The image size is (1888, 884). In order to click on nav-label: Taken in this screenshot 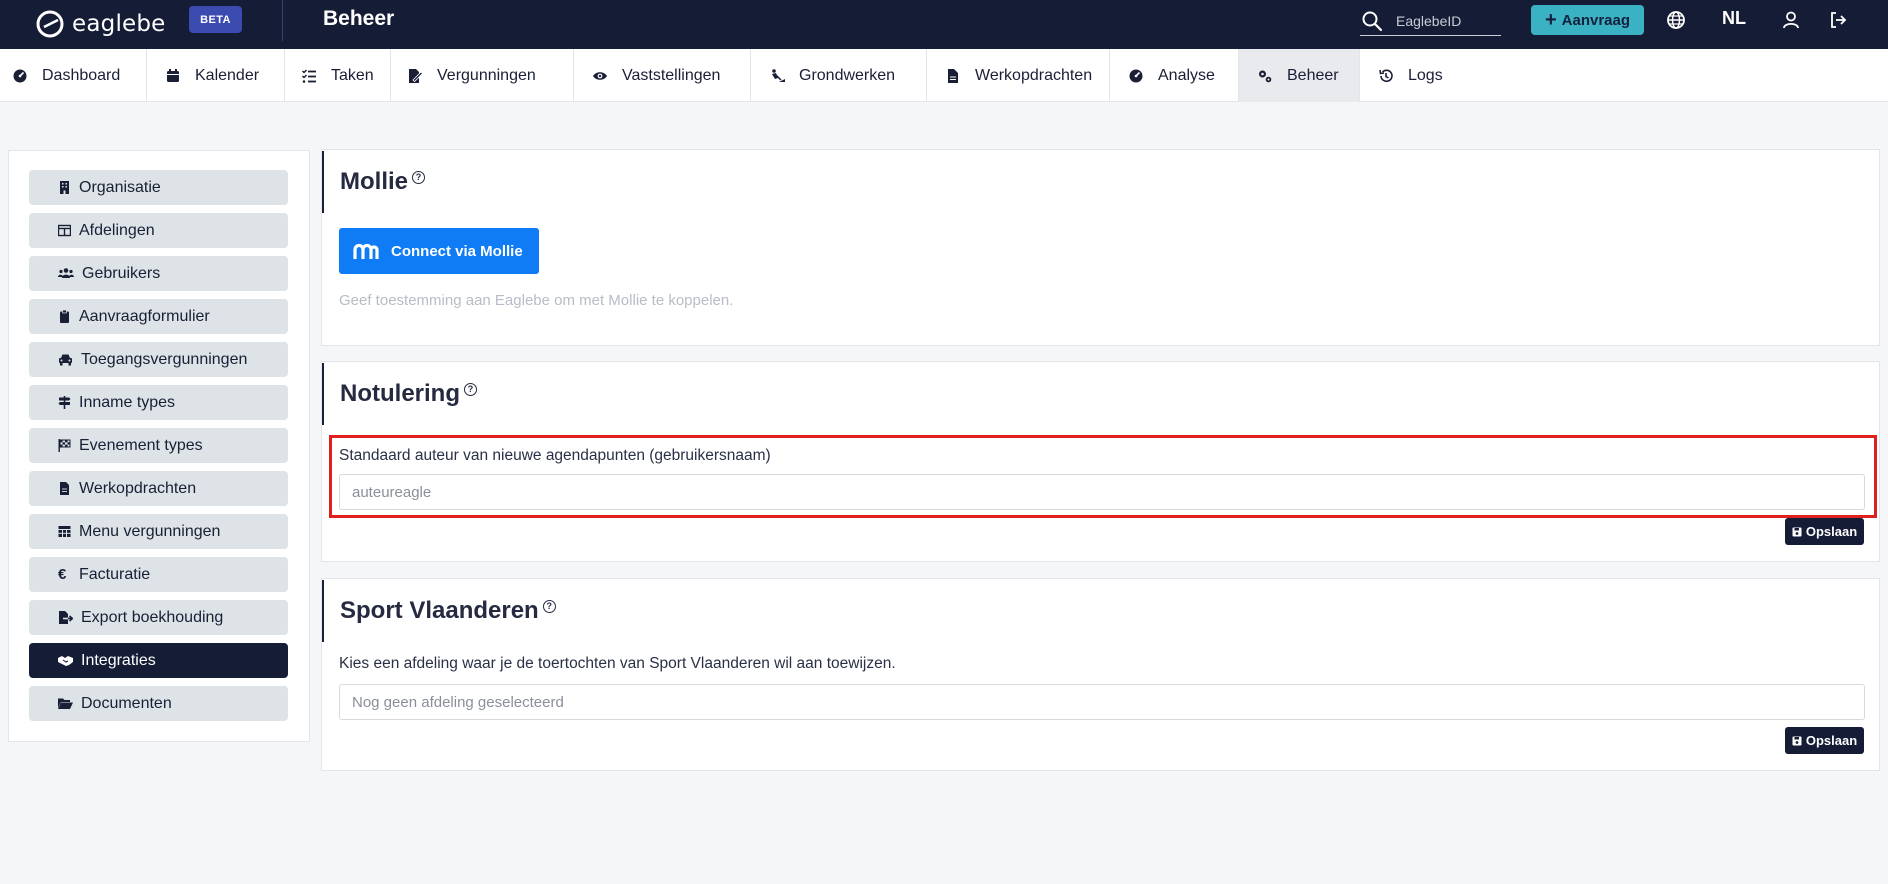, I will do `click(352, 75)`.